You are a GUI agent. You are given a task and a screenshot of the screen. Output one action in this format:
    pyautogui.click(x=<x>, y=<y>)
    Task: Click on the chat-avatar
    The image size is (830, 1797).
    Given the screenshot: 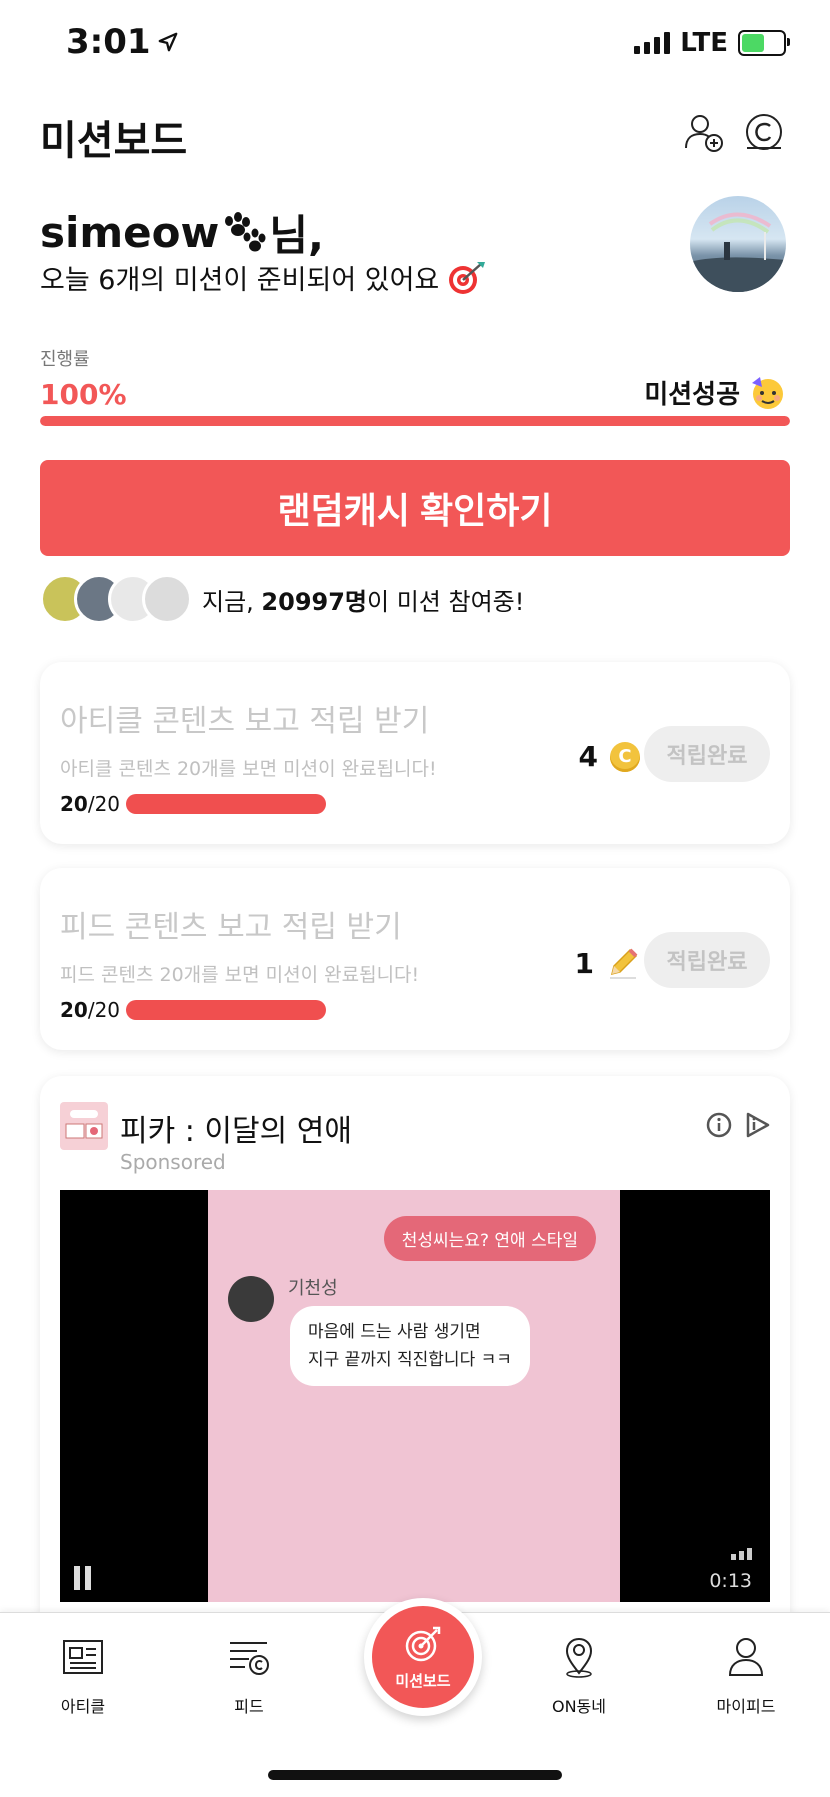 What is the action you would take?
    pyautogui.click(x=251, y=1299)
    